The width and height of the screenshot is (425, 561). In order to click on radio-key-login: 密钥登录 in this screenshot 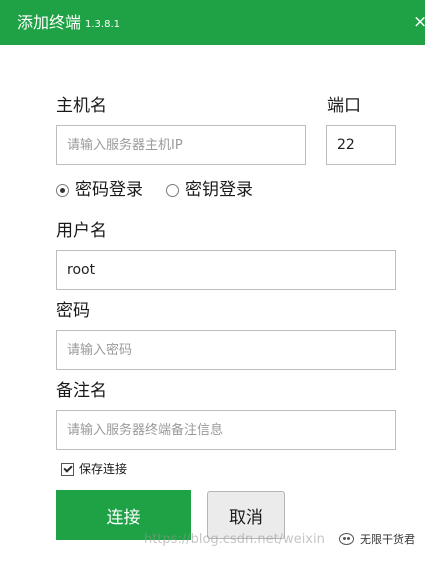, I will do `click(209, 190)`.